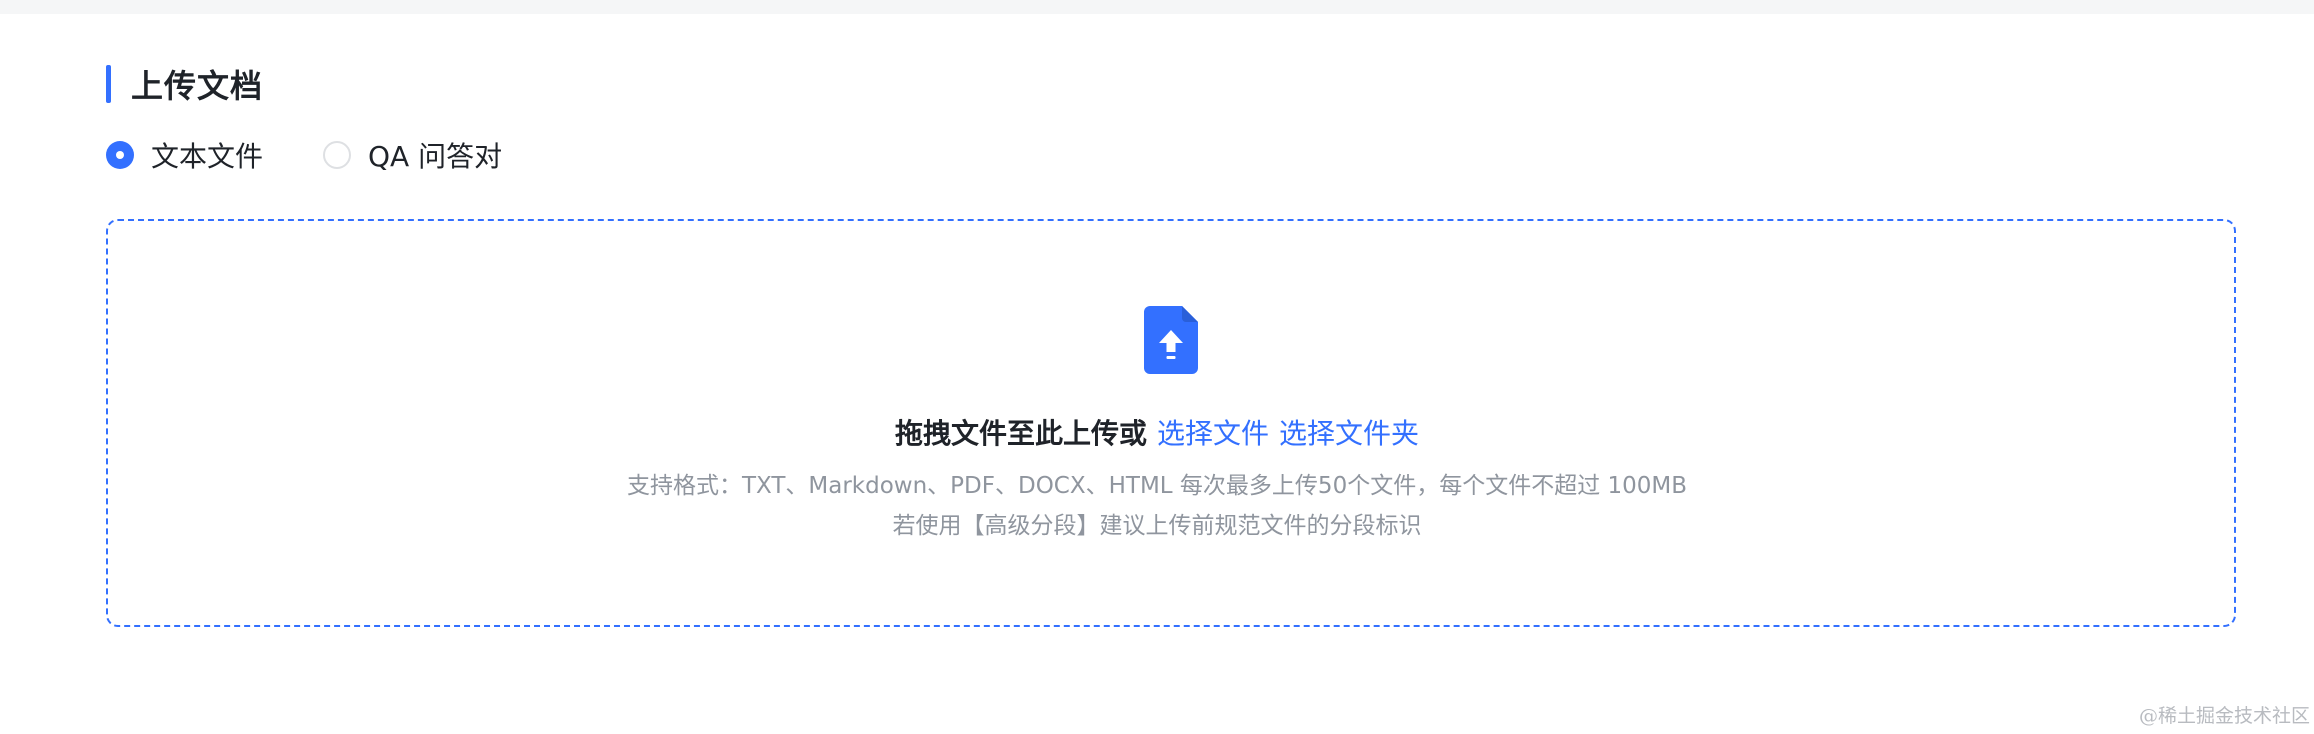  Describe the element at coordinates (207, 156) in the screenshot. I see `radio-text-file-label: 文本文件` at that location.